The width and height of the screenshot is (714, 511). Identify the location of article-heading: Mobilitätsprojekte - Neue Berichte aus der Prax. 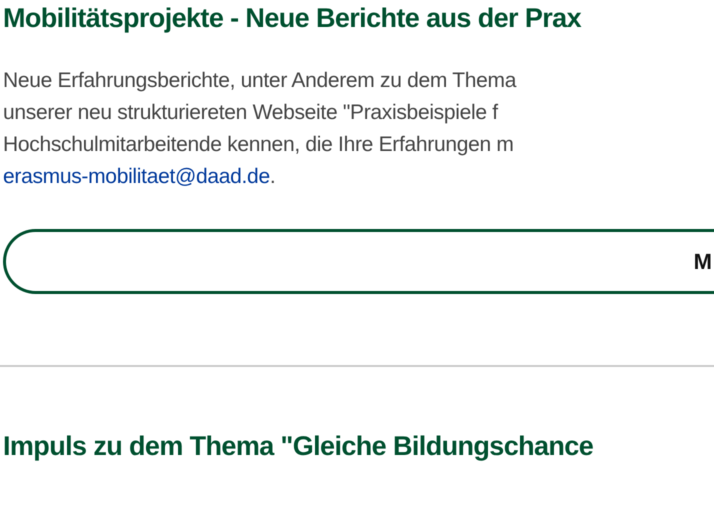
(292, 18).